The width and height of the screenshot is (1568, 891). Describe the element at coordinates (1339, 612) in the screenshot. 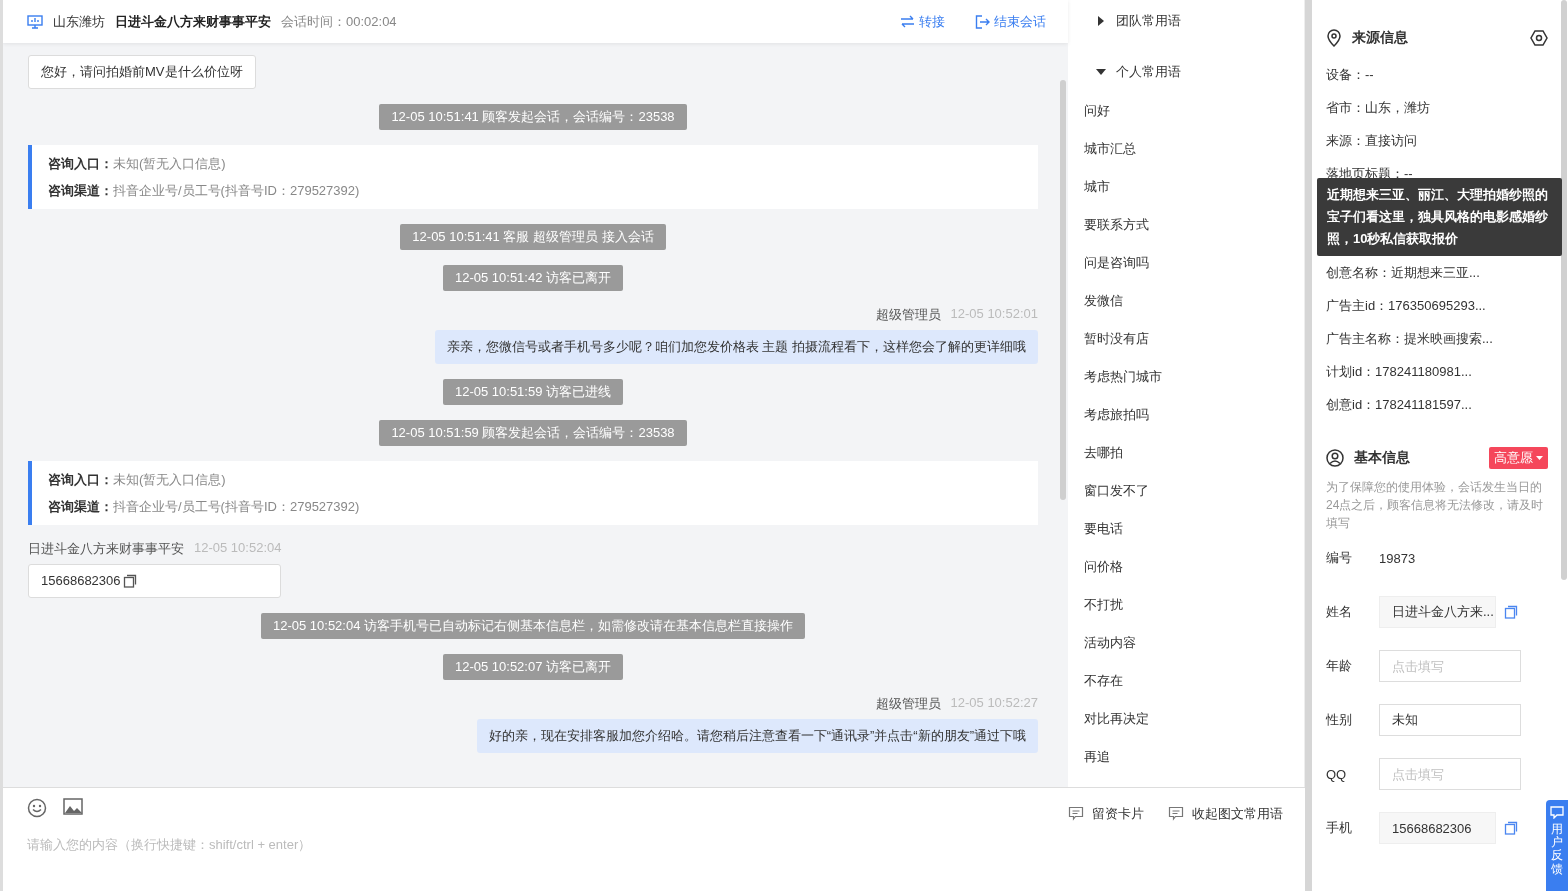

I see `field-label: 姓名` at that location.